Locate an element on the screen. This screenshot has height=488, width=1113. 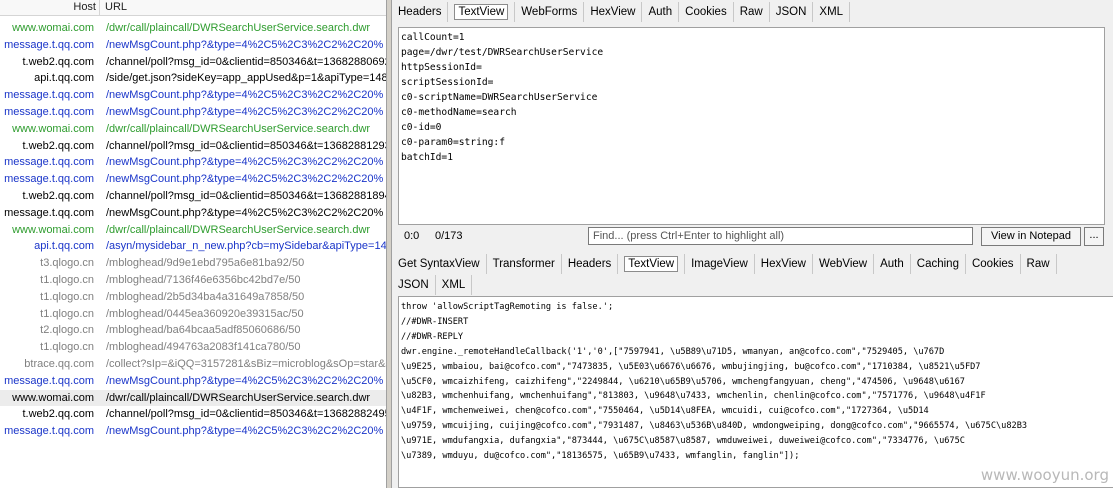
request-tab-textview: TextView is located at coordinates (482, 12).